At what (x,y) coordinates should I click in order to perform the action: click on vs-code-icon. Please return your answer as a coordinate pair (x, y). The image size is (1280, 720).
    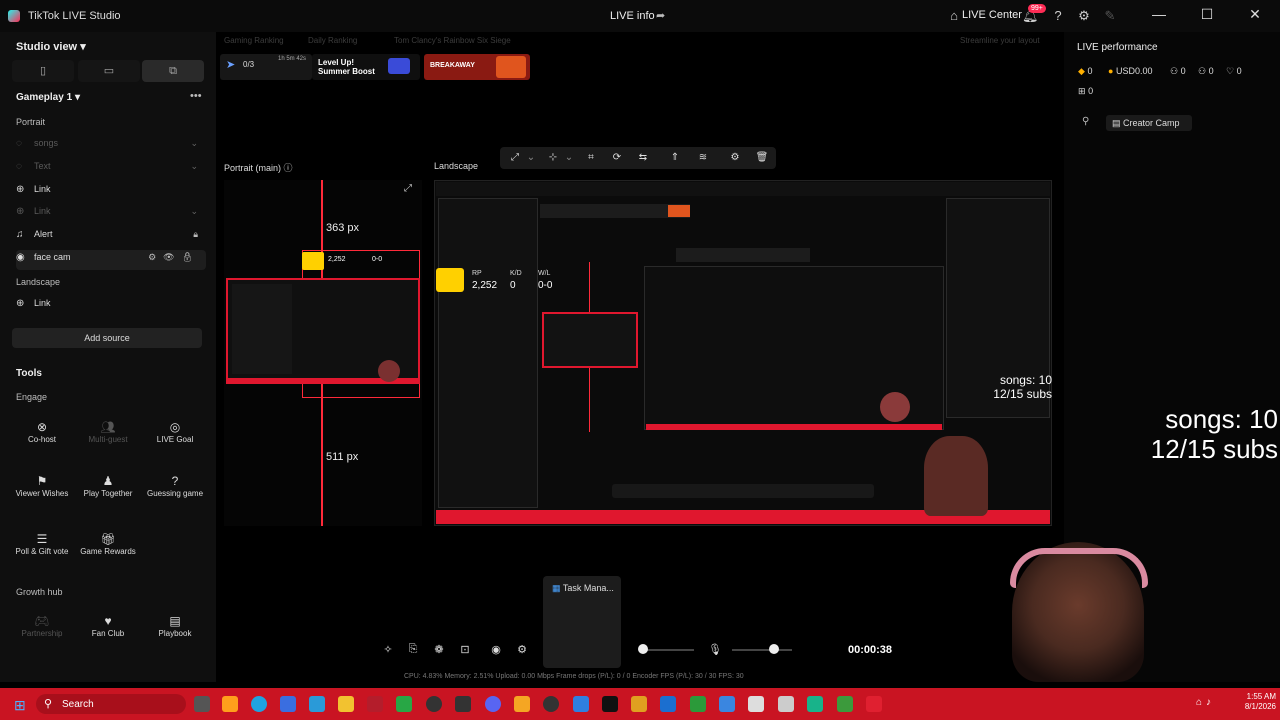
    Looking at the image, I should click on (288, 704).